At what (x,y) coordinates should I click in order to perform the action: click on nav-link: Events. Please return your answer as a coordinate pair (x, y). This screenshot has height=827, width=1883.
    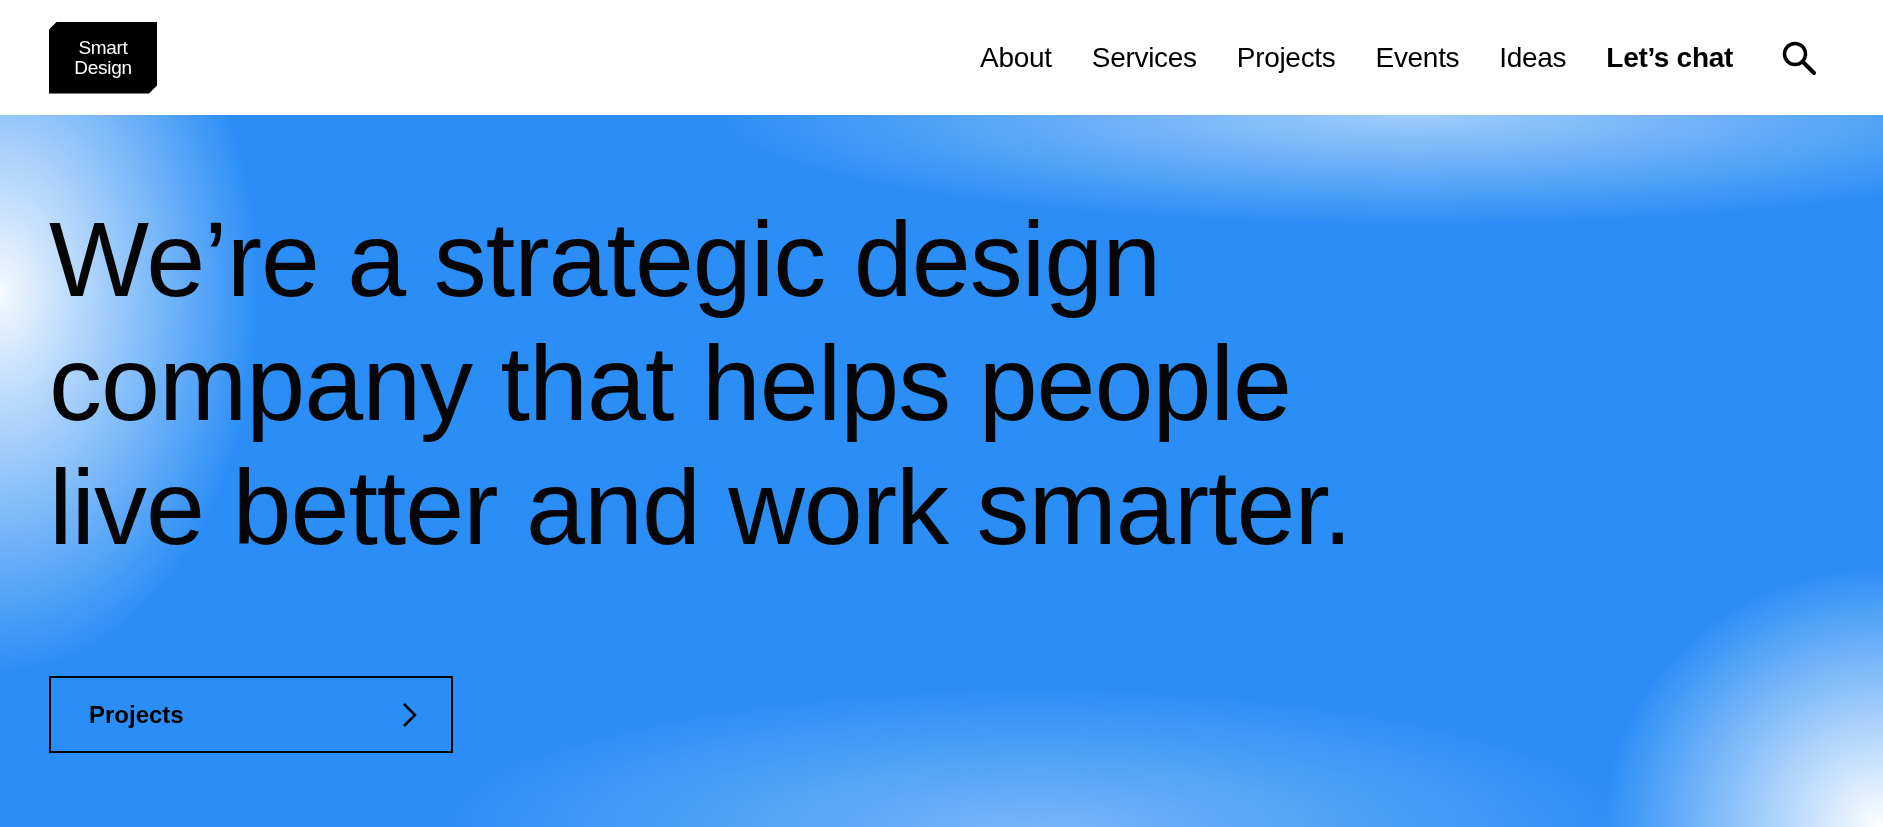
    Looking at the image, I should click on (1417, 57).